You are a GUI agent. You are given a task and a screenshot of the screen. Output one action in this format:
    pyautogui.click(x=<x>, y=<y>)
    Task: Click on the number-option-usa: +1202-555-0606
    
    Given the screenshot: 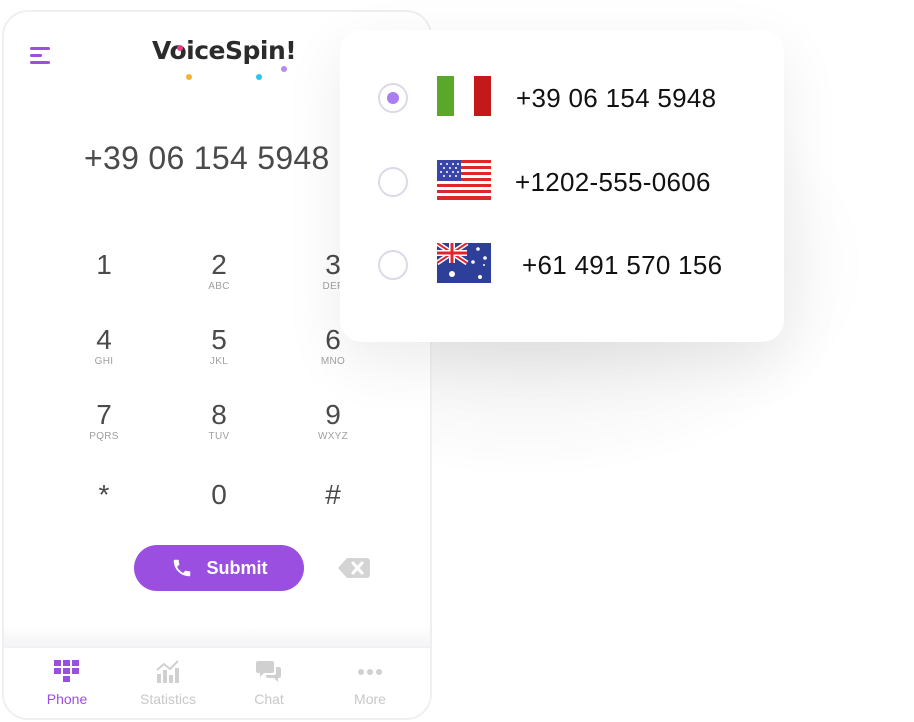 What is the action you would take?
    pyautogui.click(x=562, y=193)
    